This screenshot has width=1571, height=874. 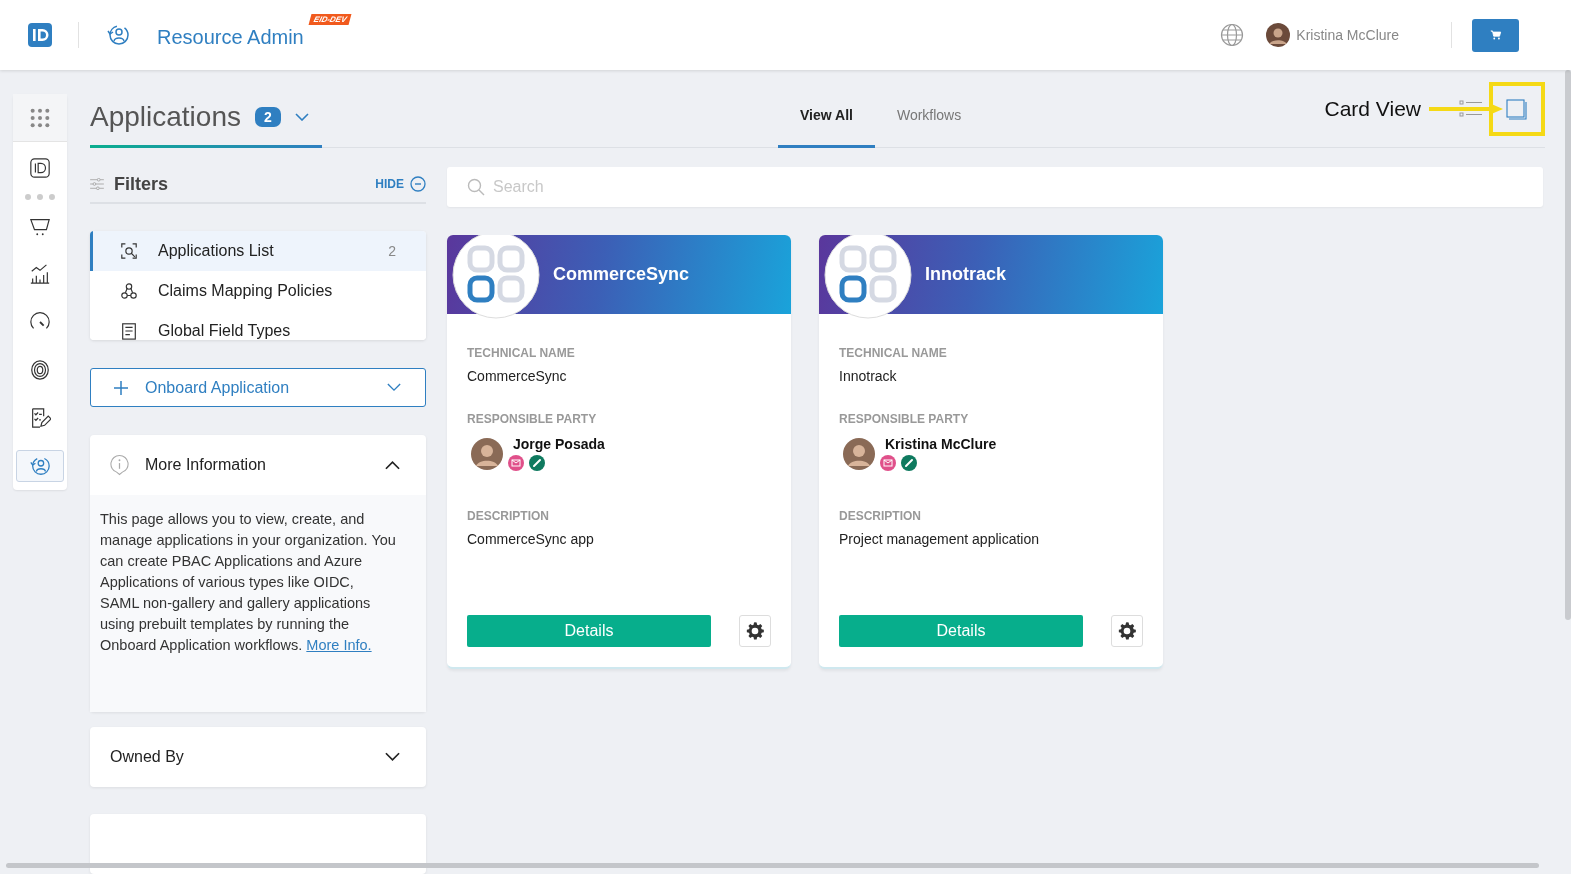 I want to click on filter-item: Claims Mapping Policies, so click(x=258, y=290).